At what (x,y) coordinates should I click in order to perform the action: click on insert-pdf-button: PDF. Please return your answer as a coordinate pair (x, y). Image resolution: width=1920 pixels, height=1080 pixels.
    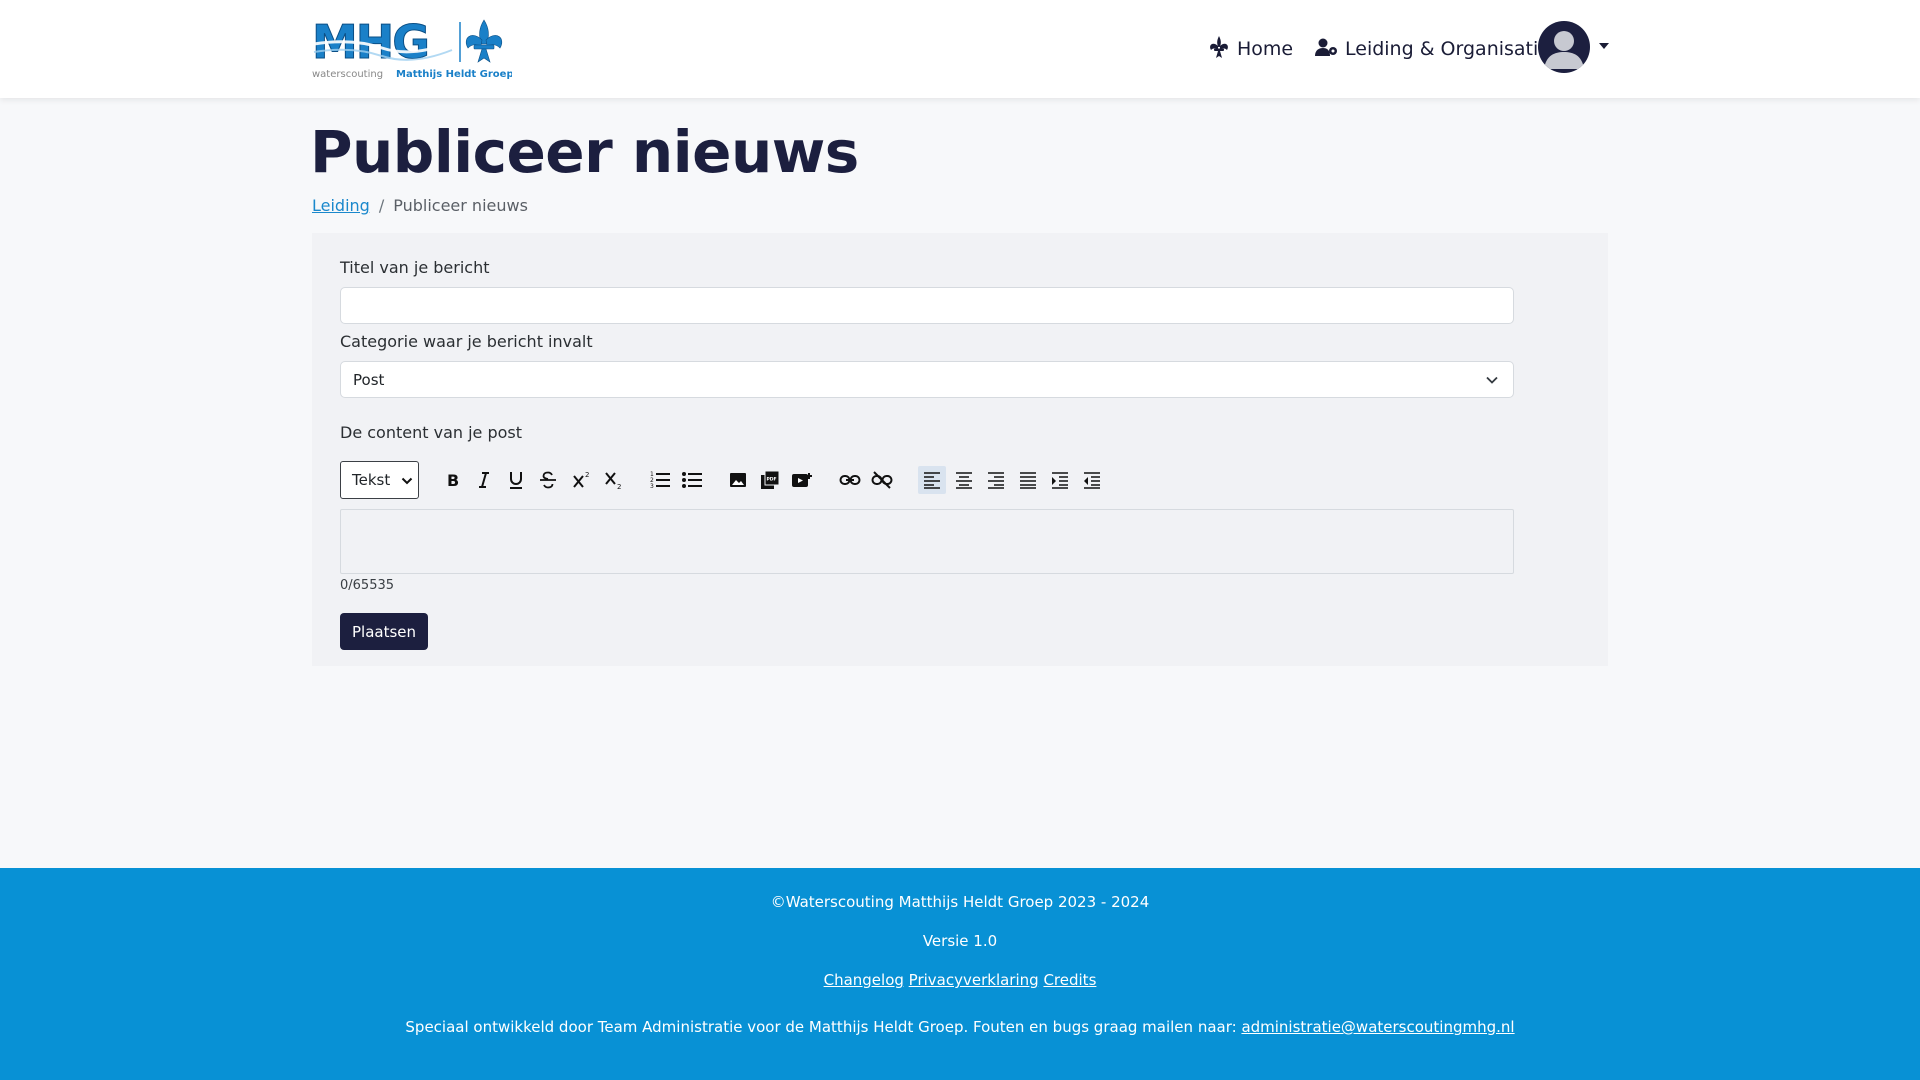
    Looking at the image, I should click on (770, 480).